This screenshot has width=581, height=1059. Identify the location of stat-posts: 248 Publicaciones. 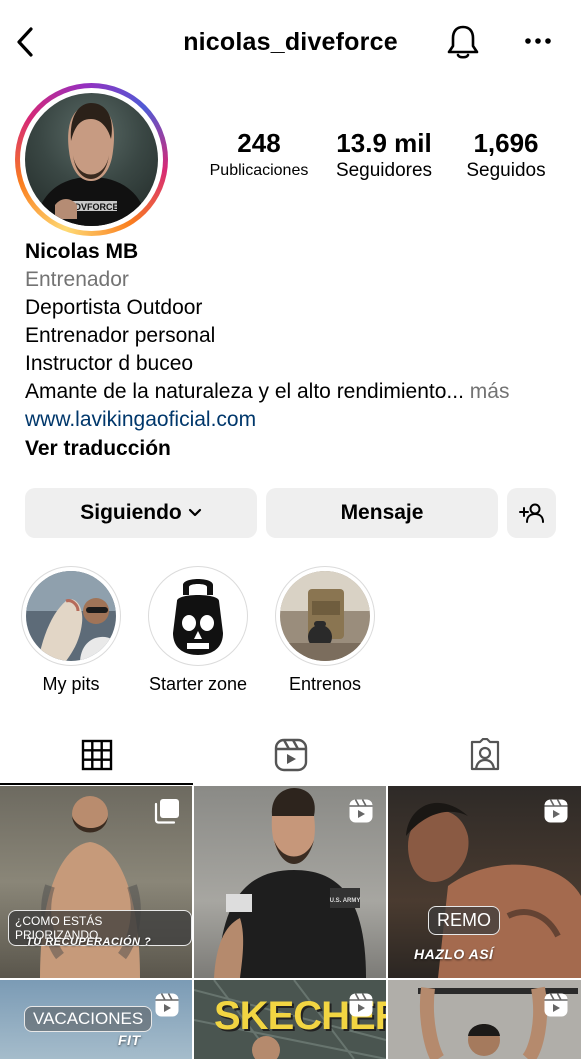
(259, 156).